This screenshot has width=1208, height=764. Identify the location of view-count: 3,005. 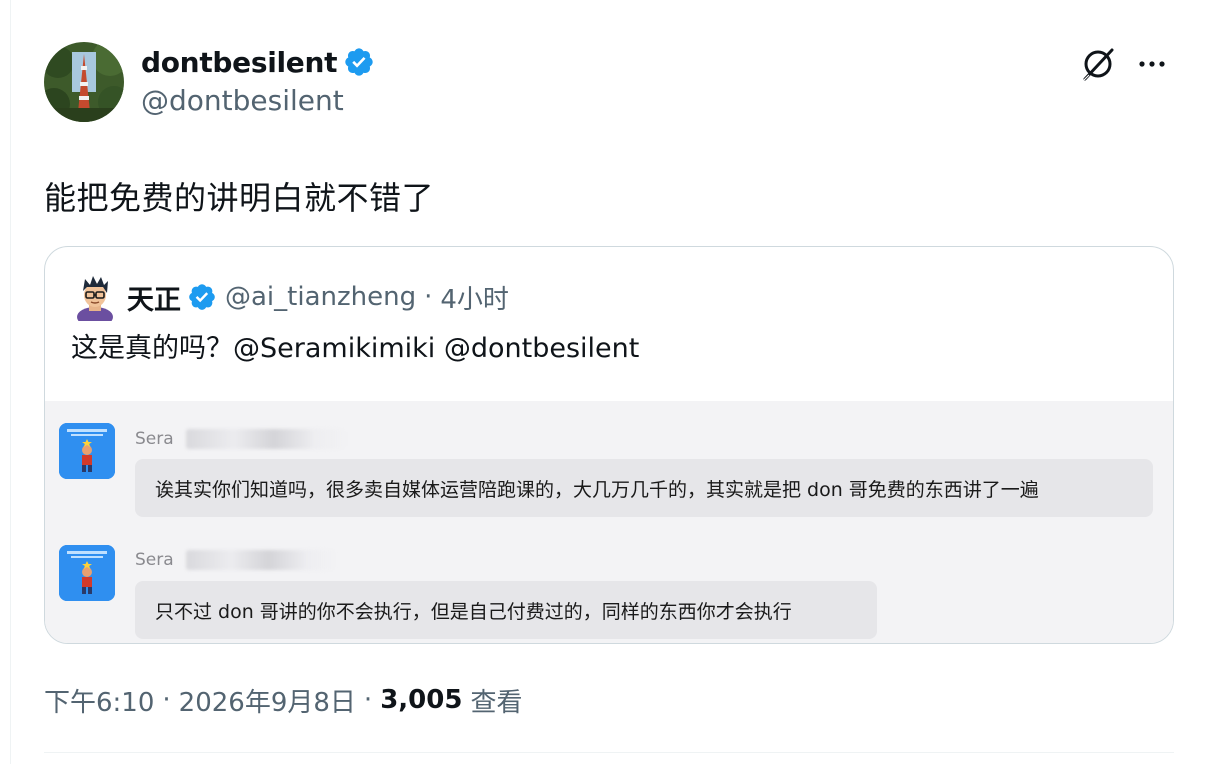
(421, 700).